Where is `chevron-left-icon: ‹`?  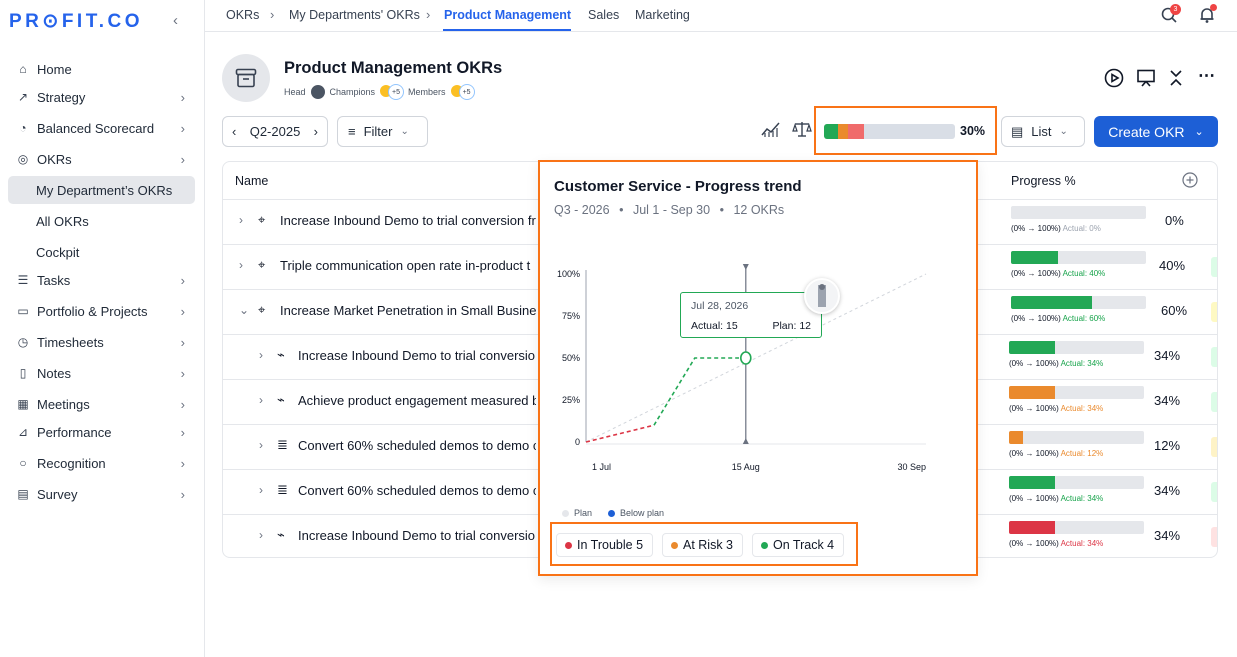
chevron-left-icon: ‹ is located at coordinates (234, 131).